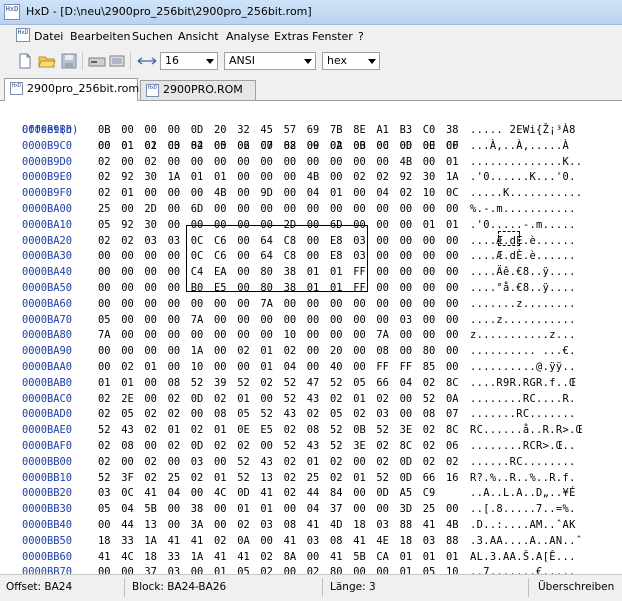  What do you see at coordinates (523, 493) in the screenshot?
I see `ascii-text: ..A..L.A..D„..¥É` at bounding box center [523, 493].